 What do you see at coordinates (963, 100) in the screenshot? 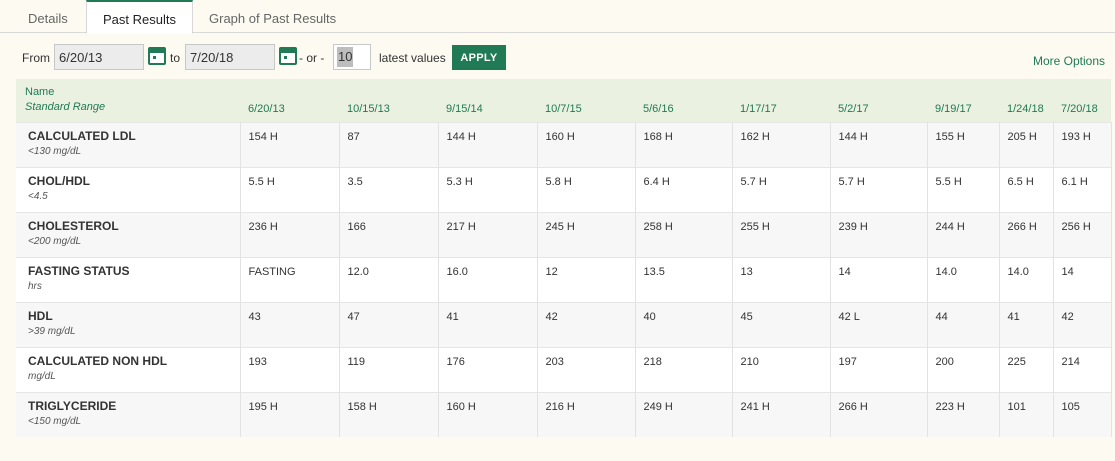
I see `date-header: 9/19/17` at bounding box center [963, 100].